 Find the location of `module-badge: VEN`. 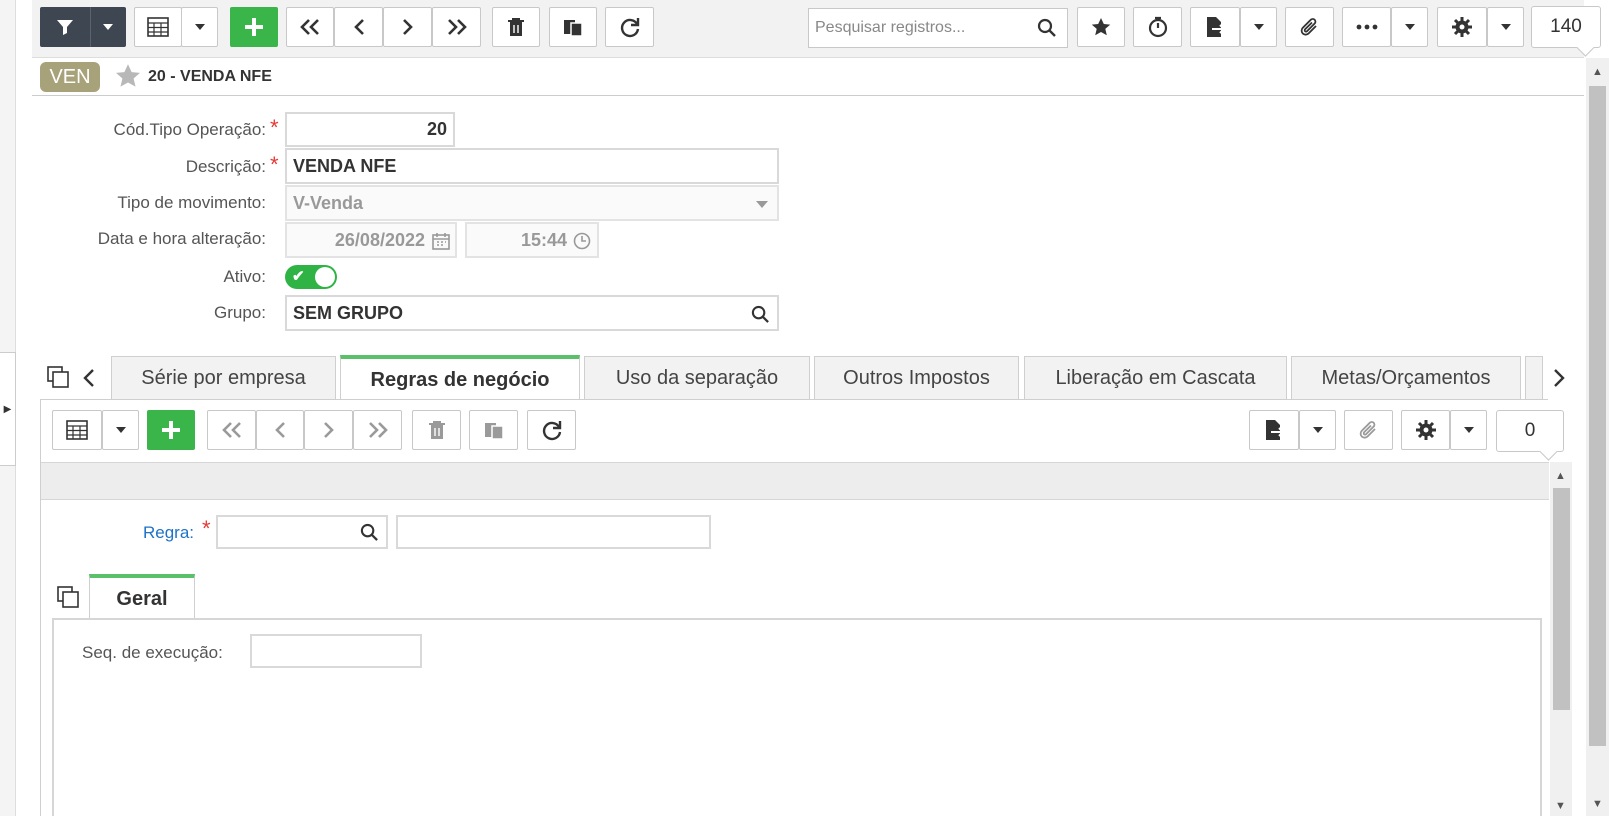

module-badge: VEN is located at coordinates (70, 77).